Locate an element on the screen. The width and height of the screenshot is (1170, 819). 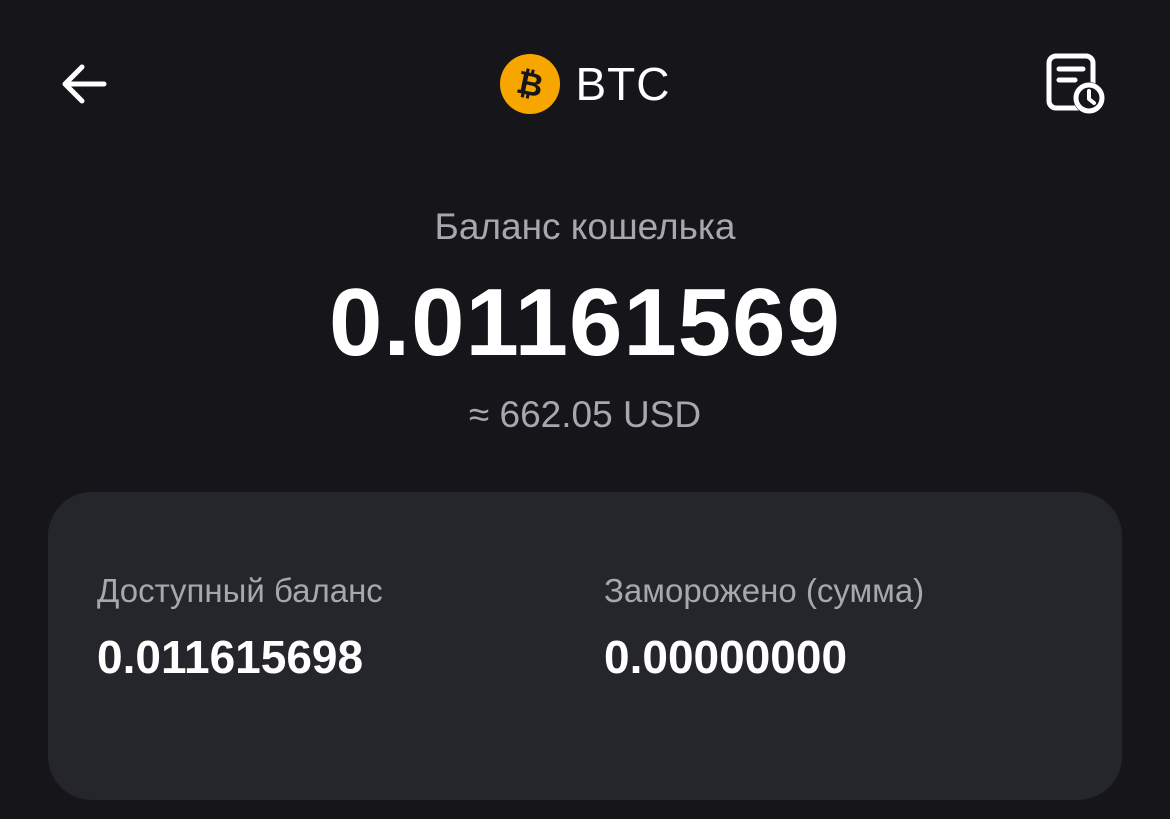
available-balance-label: Доступный баланс is located at coordinates (240, 590).